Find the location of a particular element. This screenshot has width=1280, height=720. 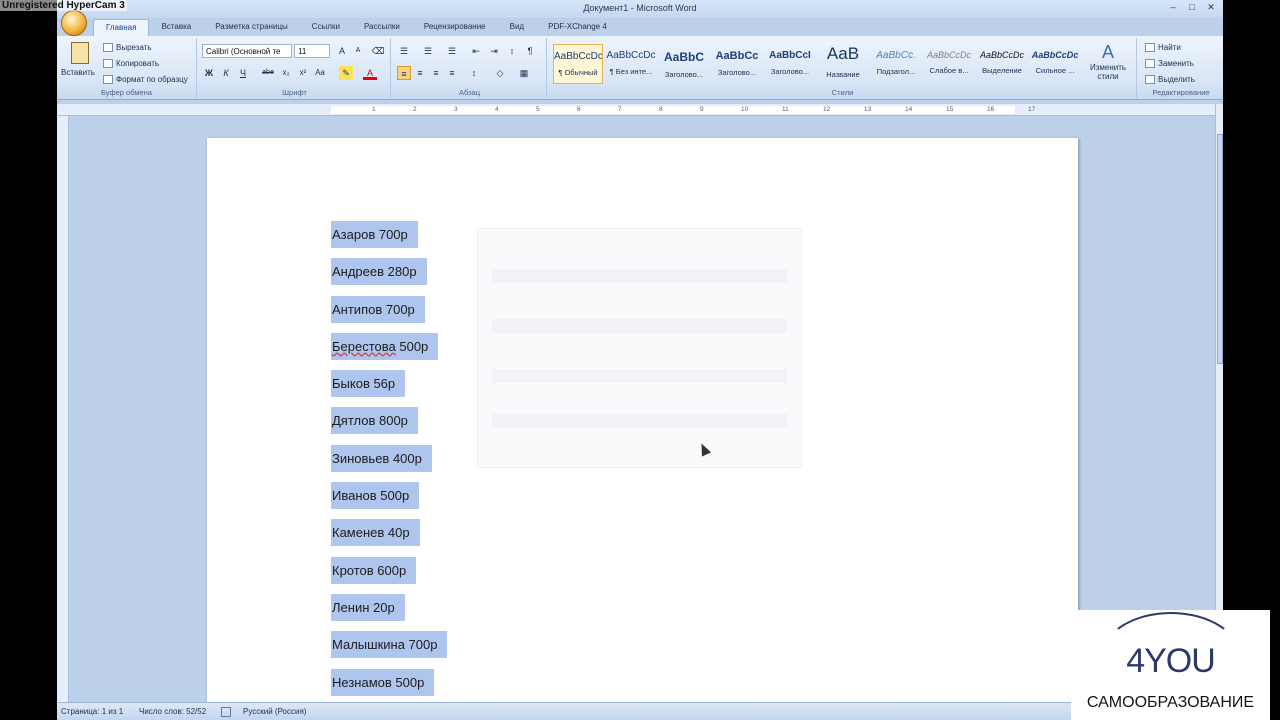

font-size-field: 11 is located at coordinates (312, 51).